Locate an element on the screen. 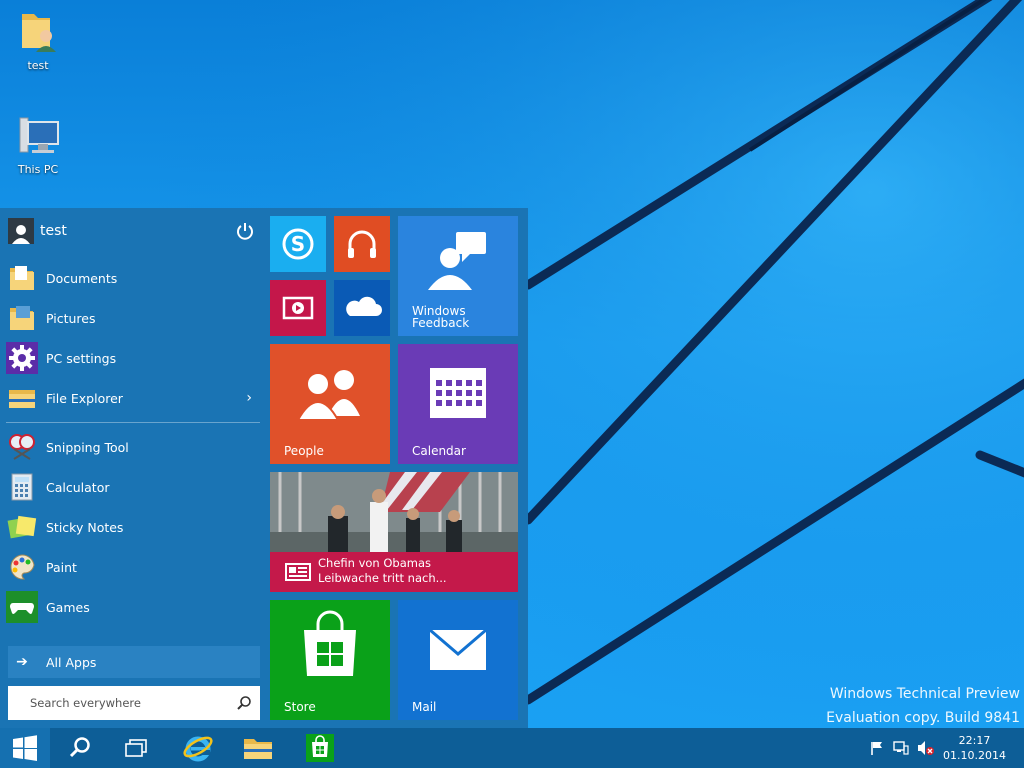 This screenshot has width=1024, height=768. action-center-flag-icon is located at coordinates (877, 748).